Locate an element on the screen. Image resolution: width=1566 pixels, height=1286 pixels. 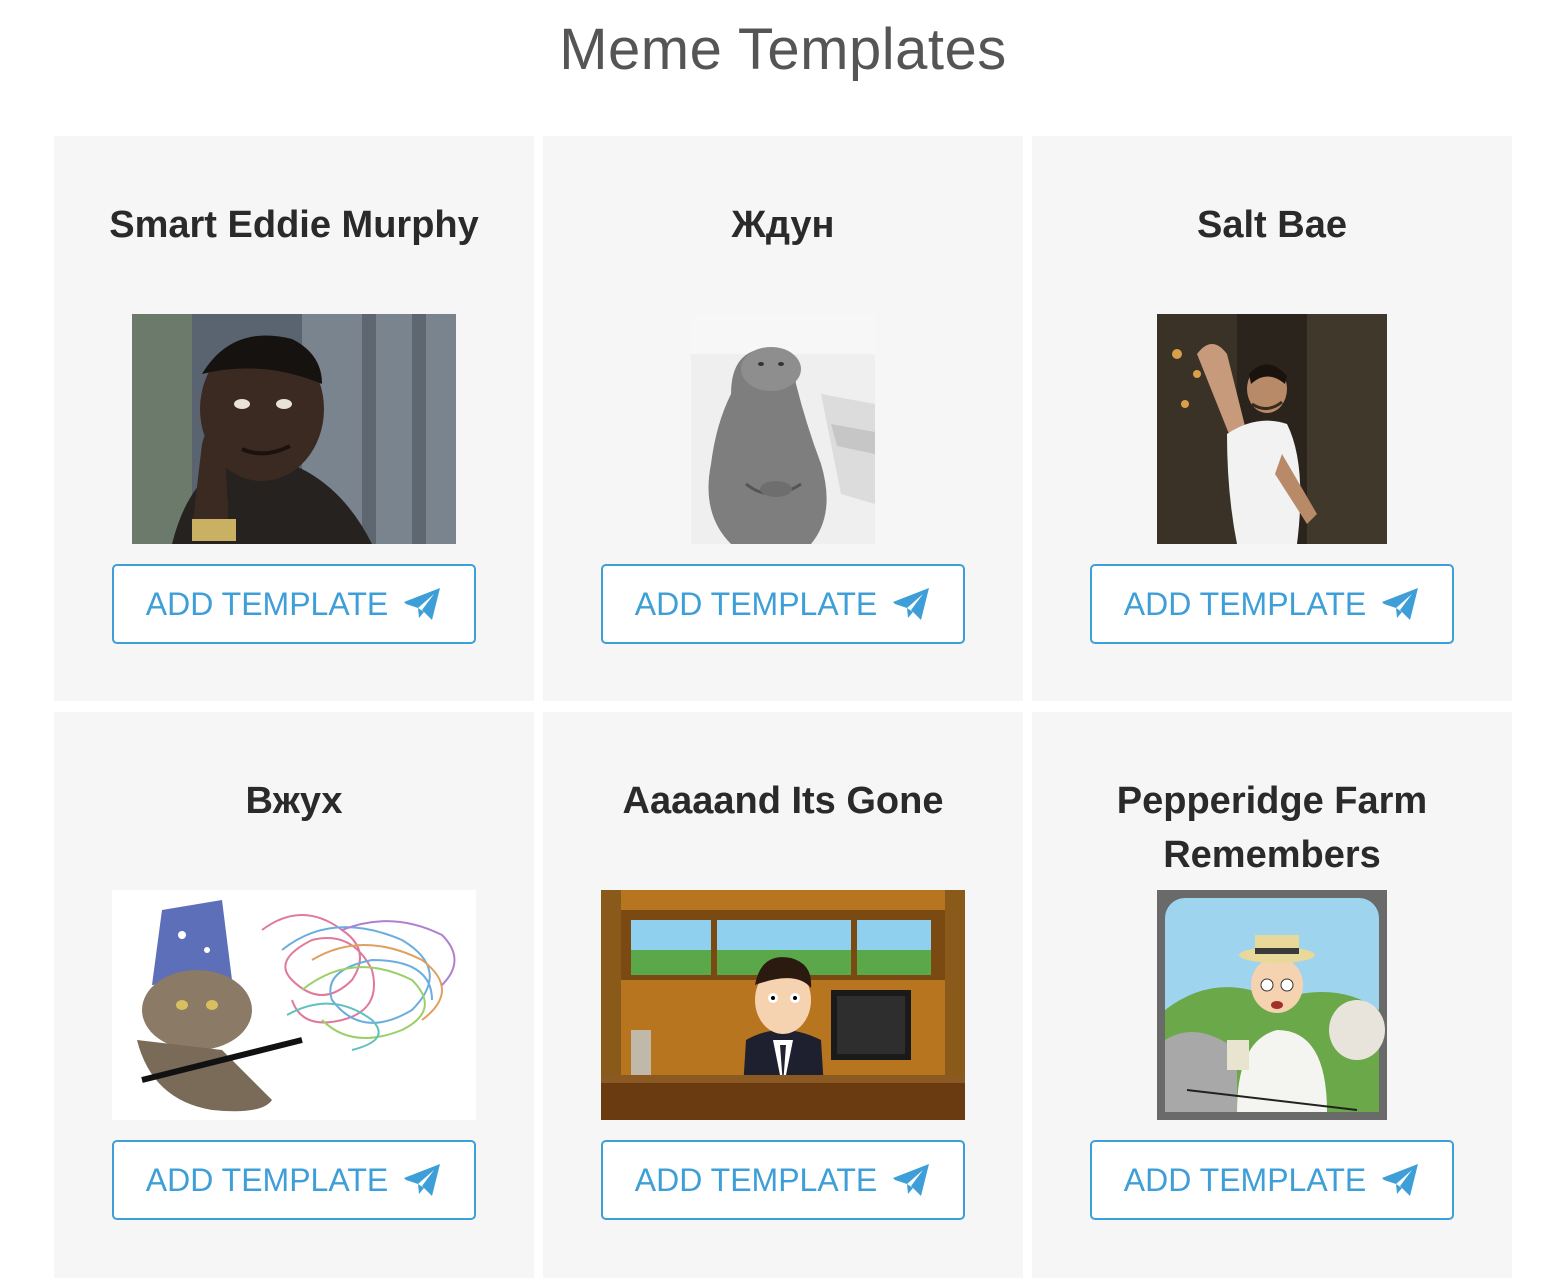
template-card-aaaaand-its-gone: Aaaaand Its Gone ADD TEMPLATE is located at coordinates (783, 995).